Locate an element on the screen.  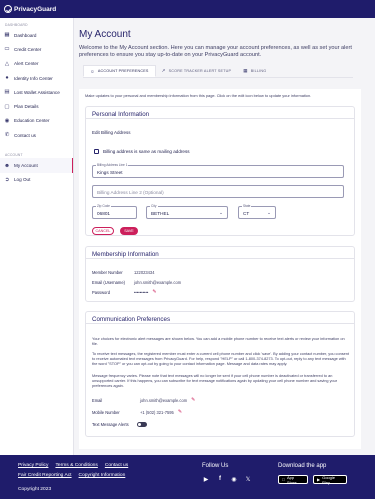
sidebar-item-contact: ✆ Contact us is located at coordinates (36, 135).